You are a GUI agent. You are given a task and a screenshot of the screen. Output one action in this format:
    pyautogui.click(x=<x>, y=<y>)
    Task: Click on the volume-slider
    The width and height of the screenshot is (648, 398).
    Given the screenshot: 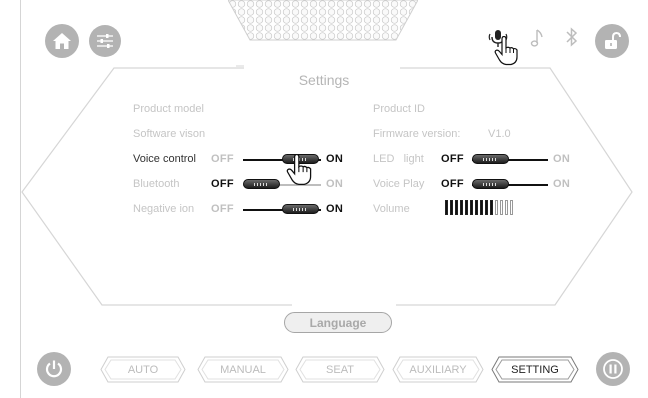 What is the action you would take?
    pyautogui.click(x=479, y=207)
    